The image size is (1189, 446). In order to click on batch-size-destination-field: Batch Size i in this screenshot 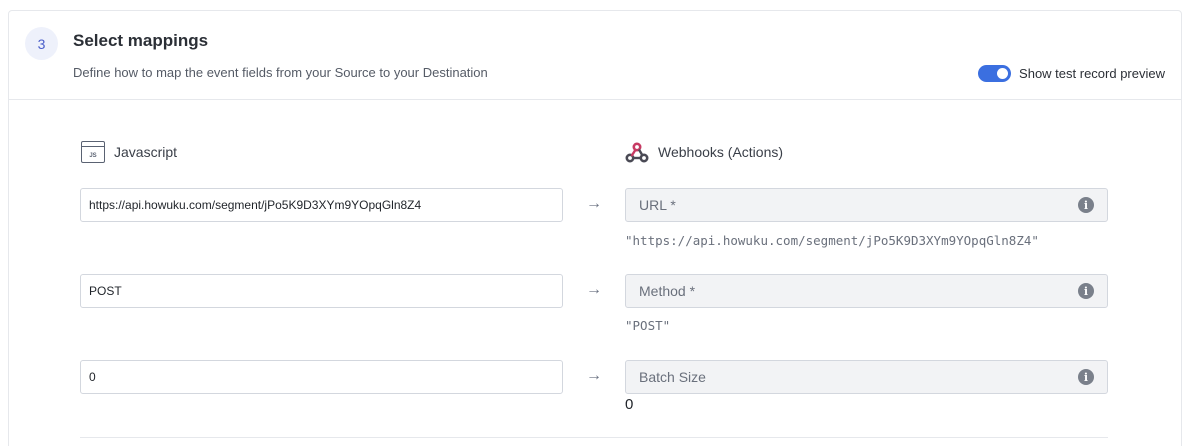, I will do `click(866, 377)`.